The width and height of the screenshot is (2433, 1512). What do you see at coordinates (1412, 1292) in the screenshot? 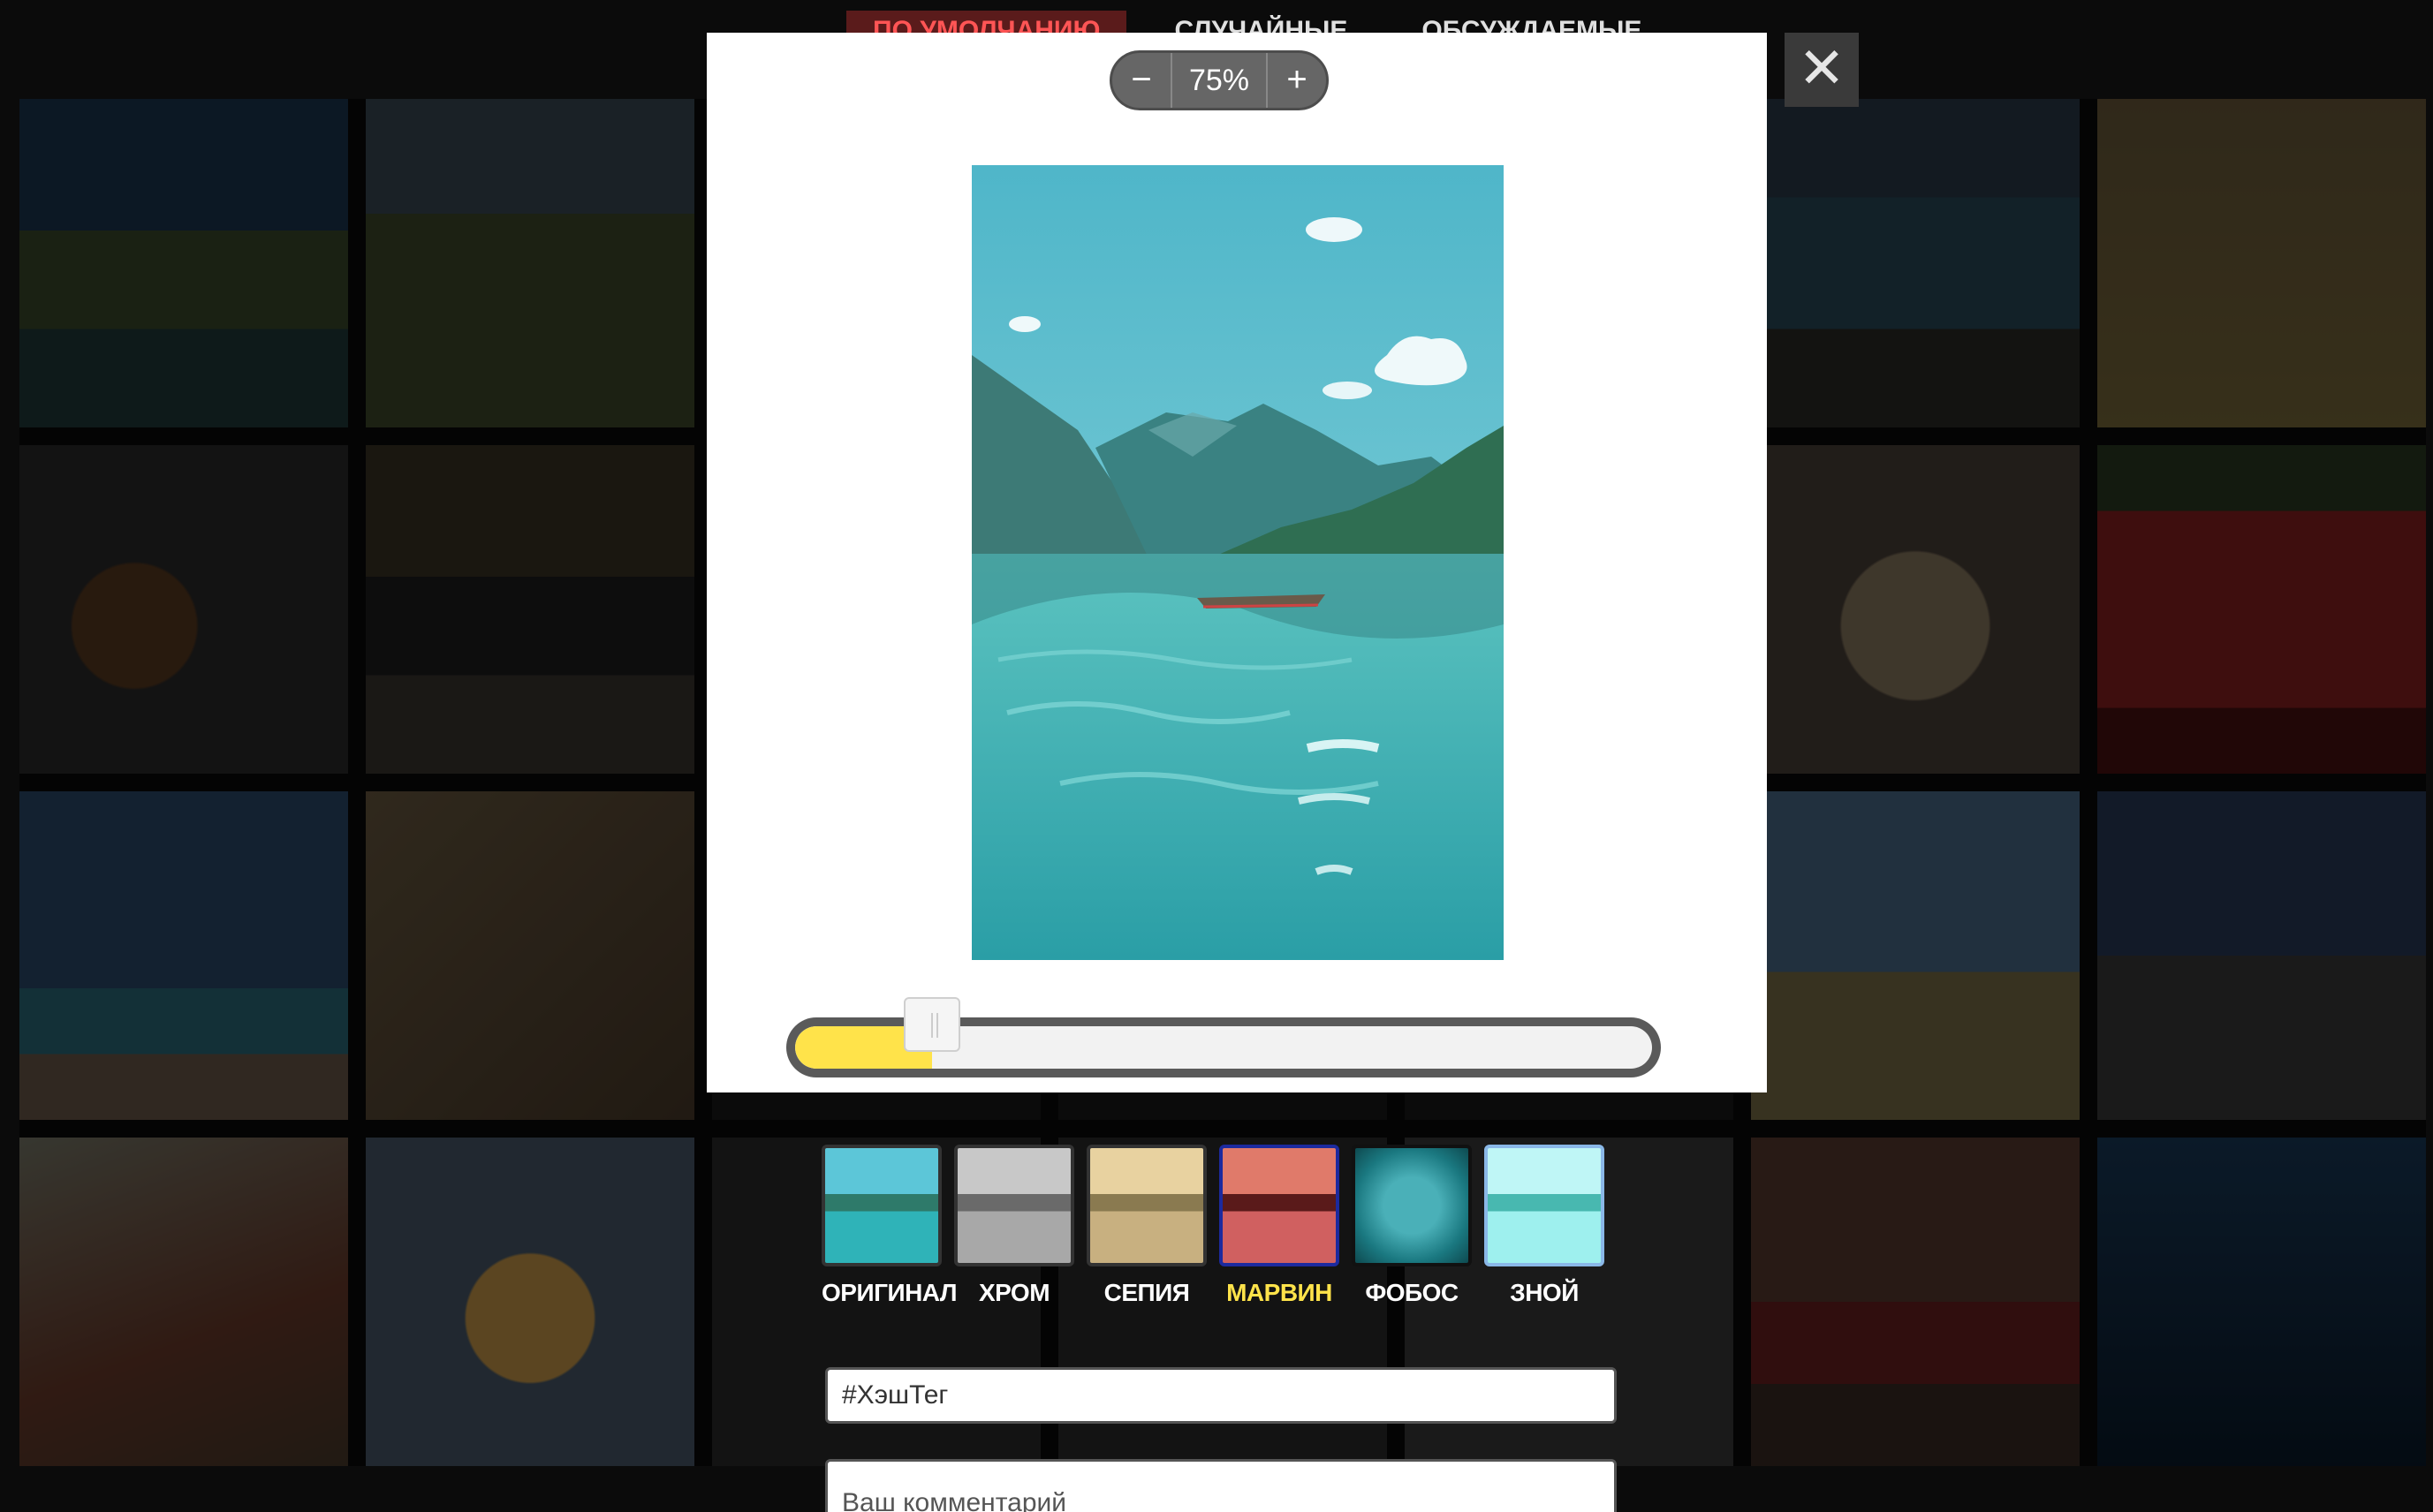
I see `filter-label: ФОБОС` at bounding box center [1412, 1292].